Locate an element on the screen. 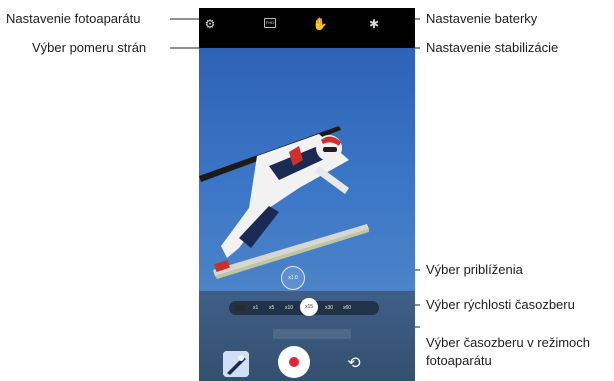  camera-controls: x1 x5 x10 x15 x30 x60 ⟲ is located at coordinates (307, 336).